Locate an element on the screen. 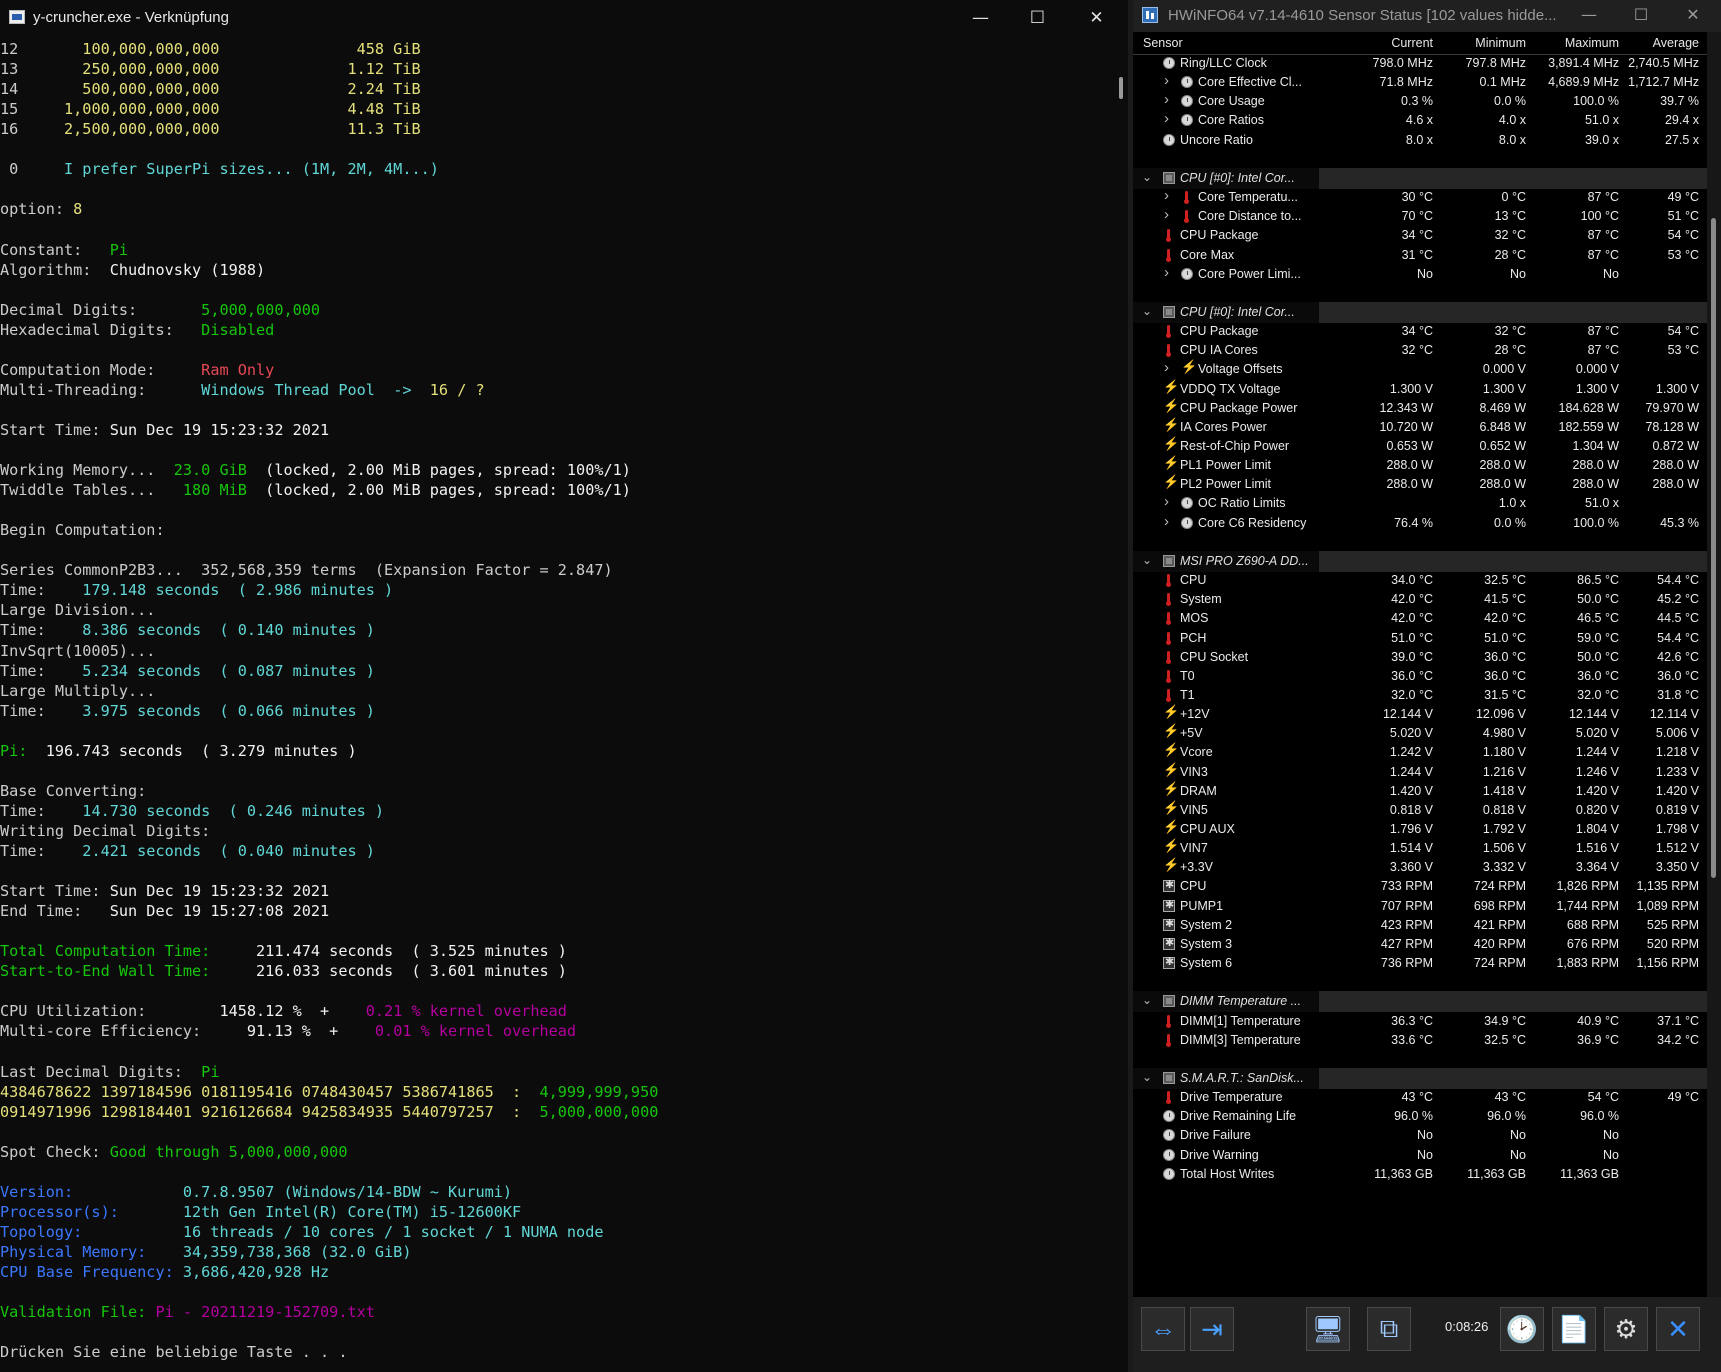 This screenshot has width=1721, height=1372. sensor-row: ⚡ CPU AUX 1.796 V 1.792 V 1.804 V 1.798 V is located at coordinates (1420, 829).